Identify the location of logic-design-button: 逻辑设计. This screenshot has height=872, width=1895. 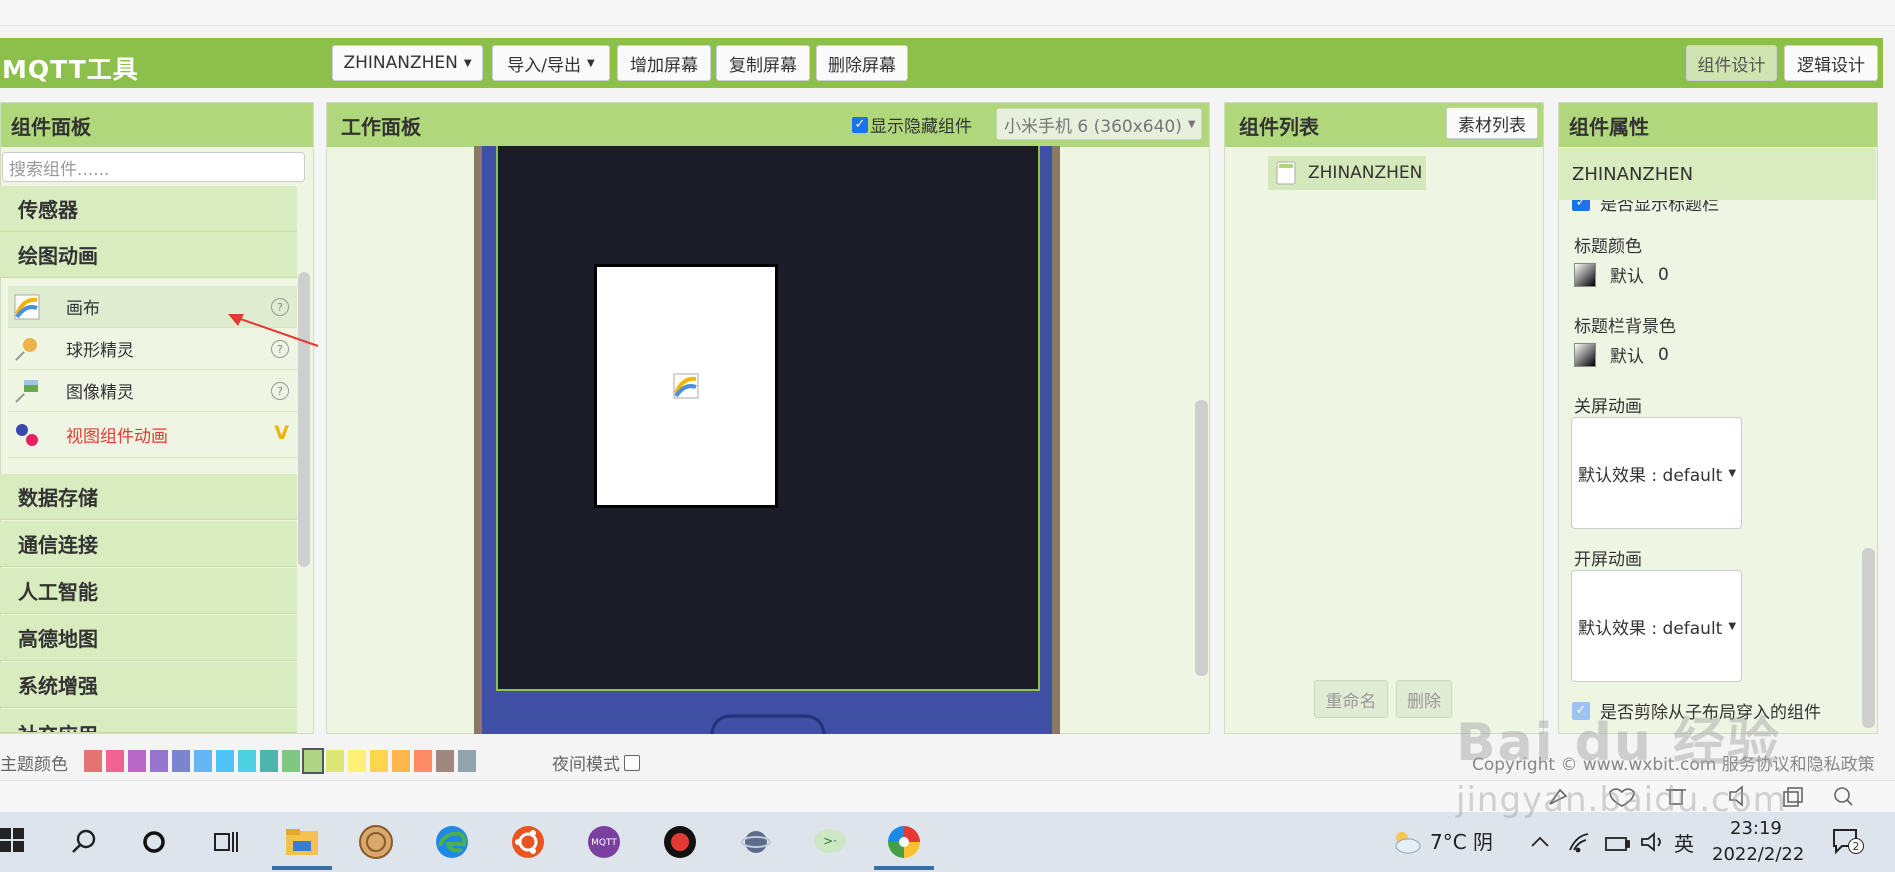
(1831, 63).